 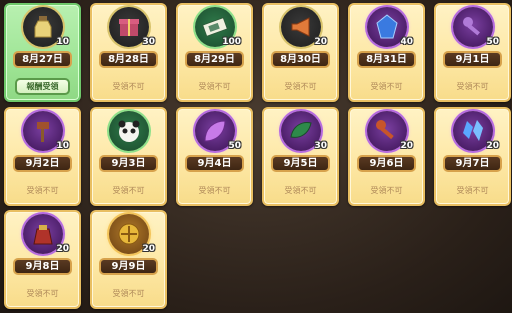 I want to click on reward-card-day-8: 9月3日 受領不可, so click(x=128, y=156).